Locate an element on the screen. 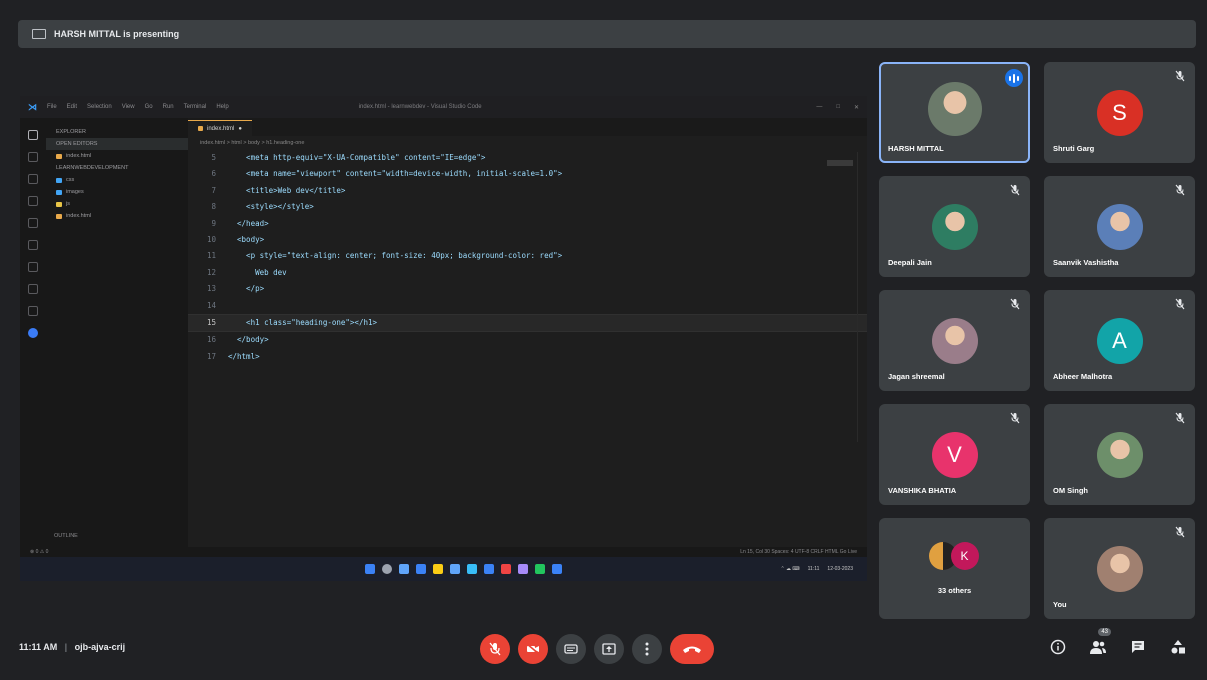  participant-avatar: V is located at coordinates (954, 455).